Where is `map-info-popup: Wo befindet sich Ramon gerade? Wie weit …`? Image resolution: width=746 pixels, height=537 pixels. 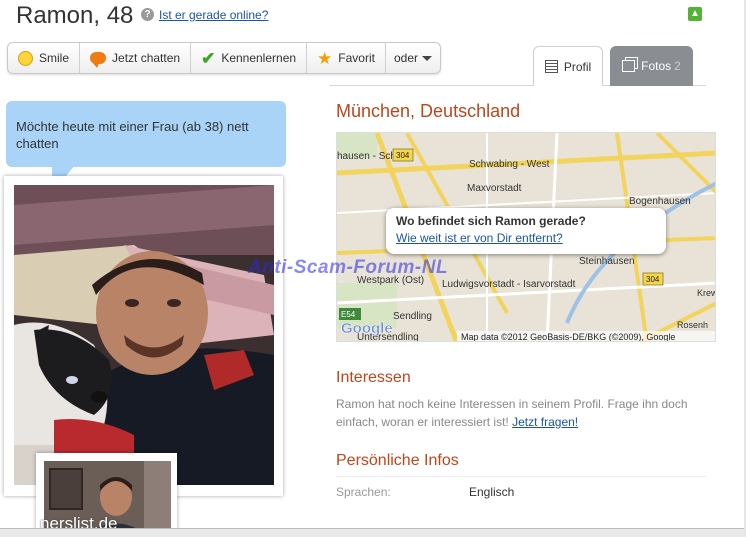
map-info-popup: Wo befindet sich Ramon gerade? Wie weit … is located at coordinates (526, 231).